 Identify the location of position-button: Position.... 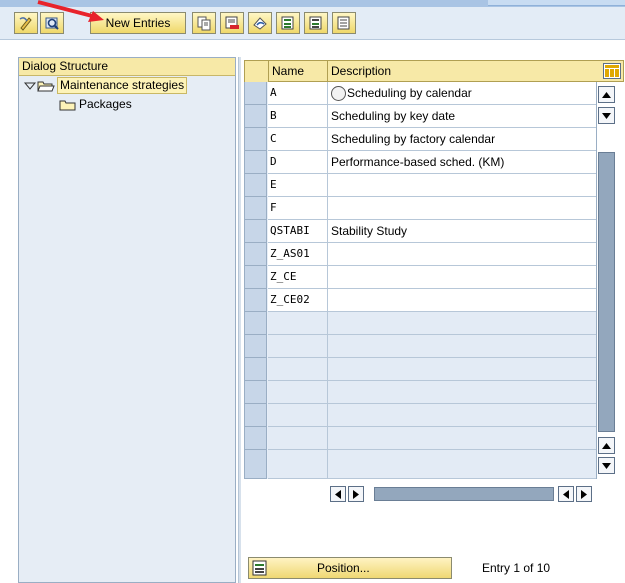
(350, 568).